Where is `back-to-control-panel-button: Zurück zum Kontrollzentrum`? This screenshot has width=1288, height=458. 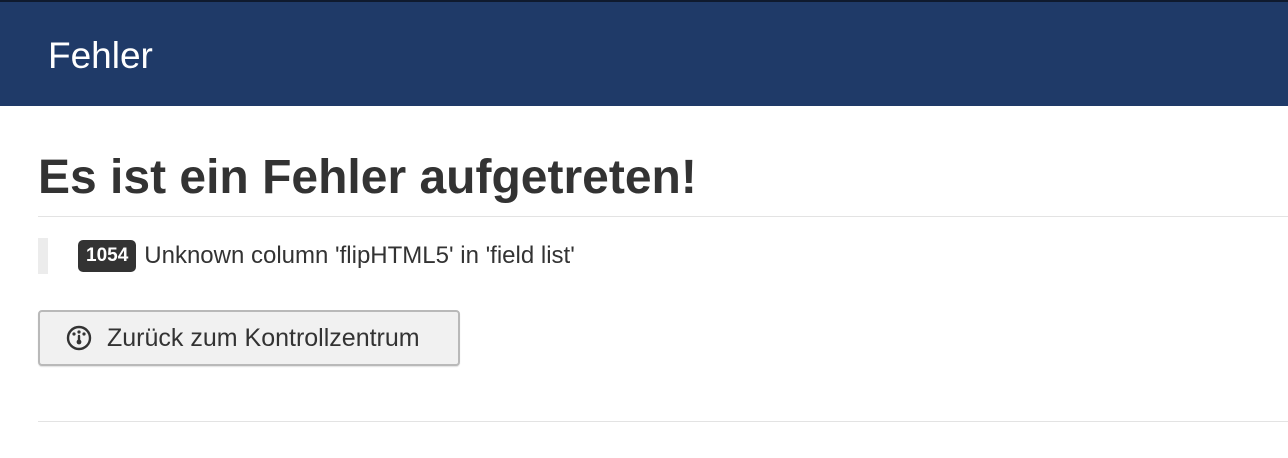 back-to-control-panel-button: Zurück zum Kontrollzentrum is located at coordinates (249, 338).